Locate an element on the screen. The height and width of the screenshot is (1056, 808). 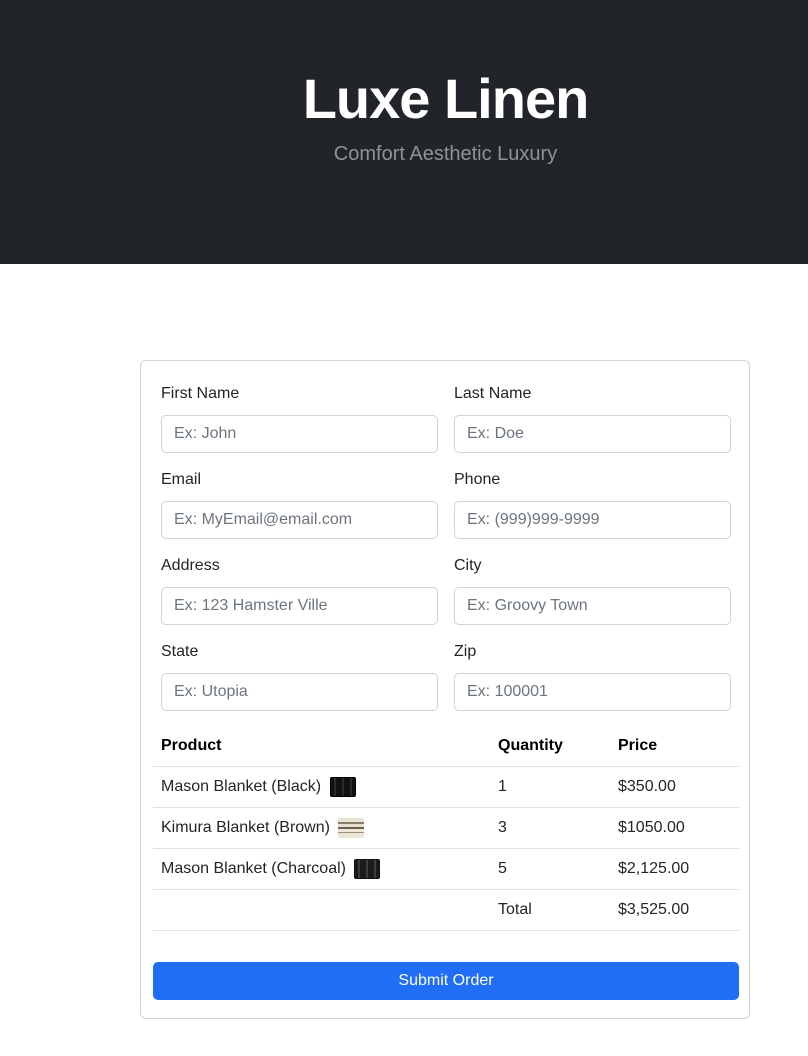
brand-title: Luxe Linen is located at coordinates (446, 98).